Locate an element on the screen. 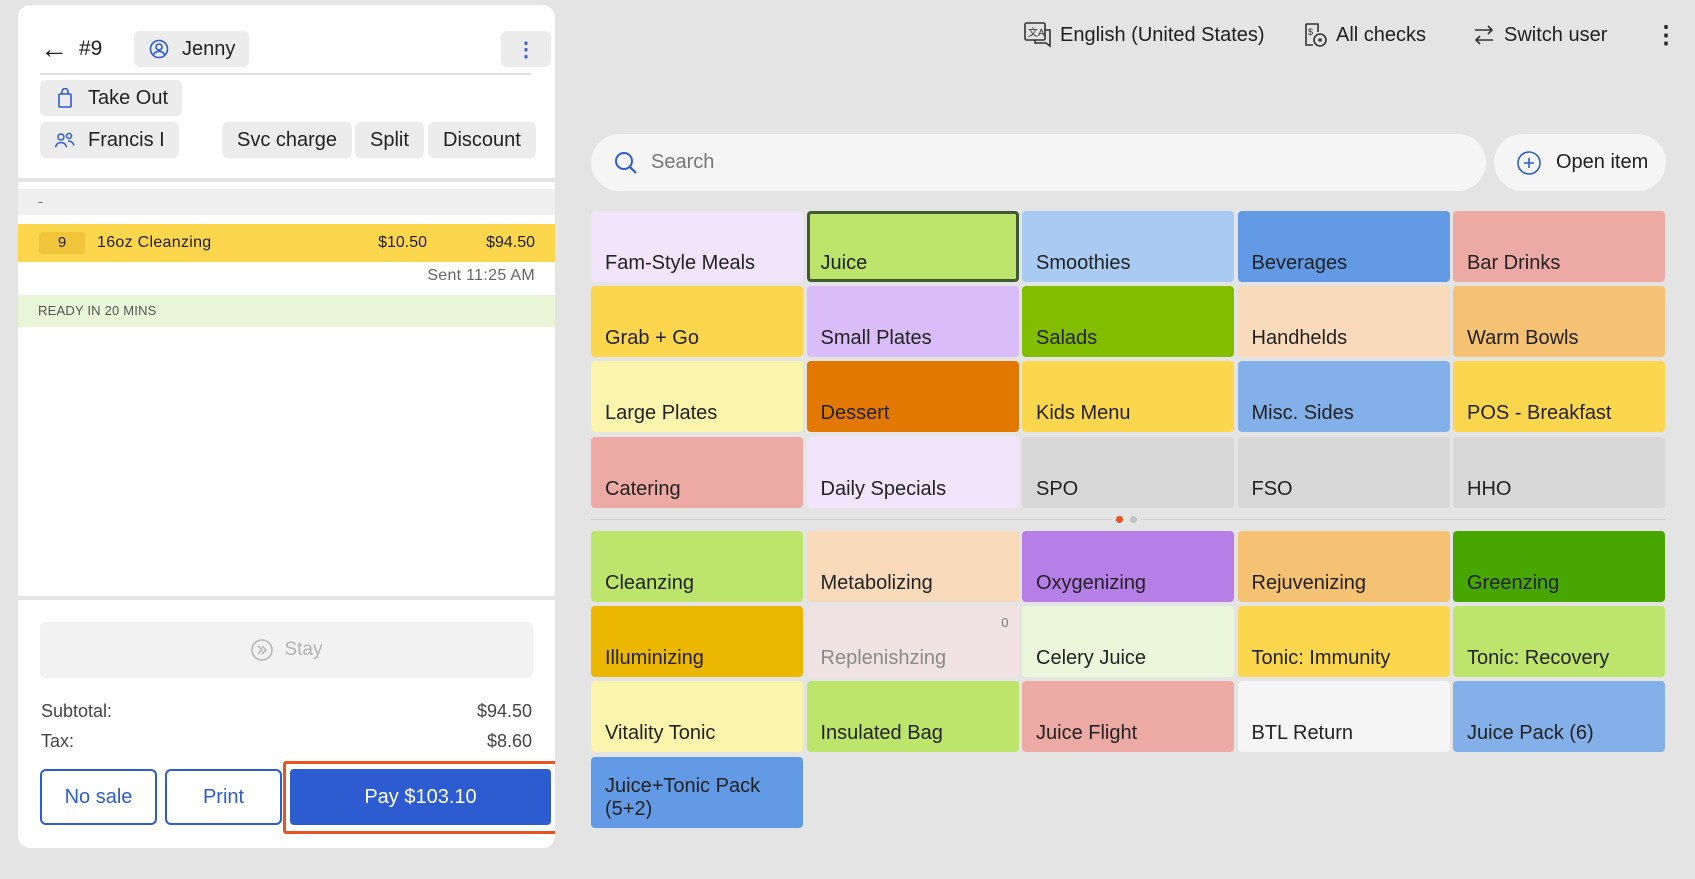 Image resolution: width=1695 pixels, height=879 pixels. no-sale-button: No sale is located at coordinates (98, 797).